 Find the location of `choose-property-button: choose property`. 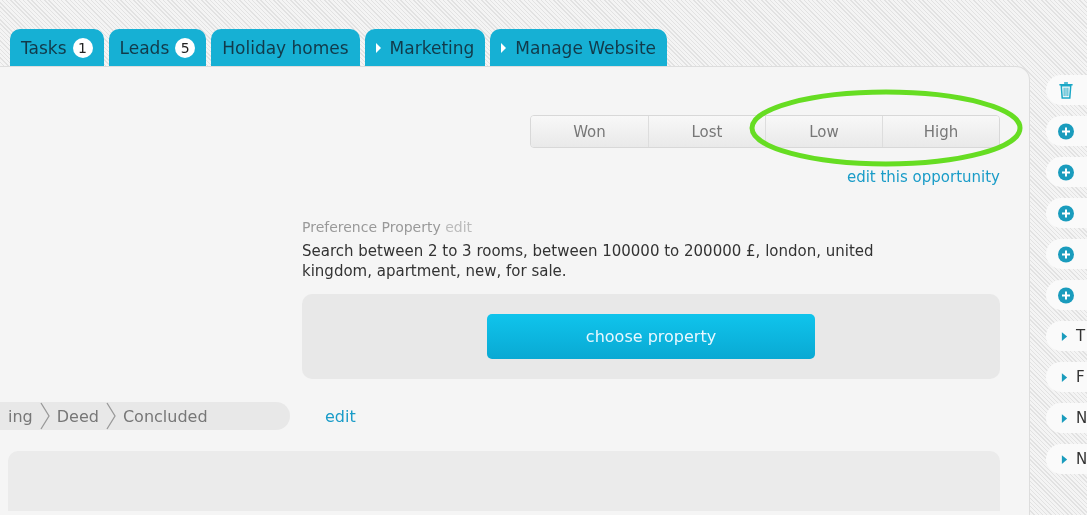

choose-property-button: choose property is located at coordinates (651, 336).